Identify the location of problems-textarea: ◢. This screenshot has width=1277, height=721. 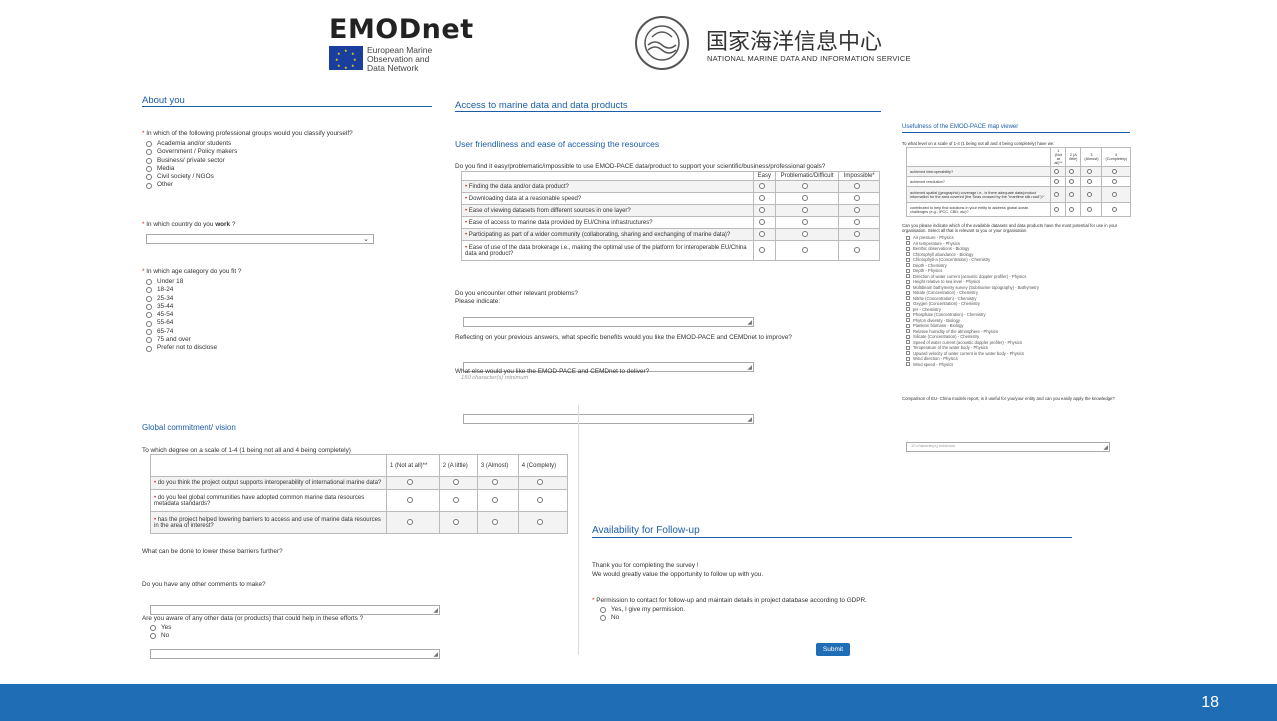
(608, 322).